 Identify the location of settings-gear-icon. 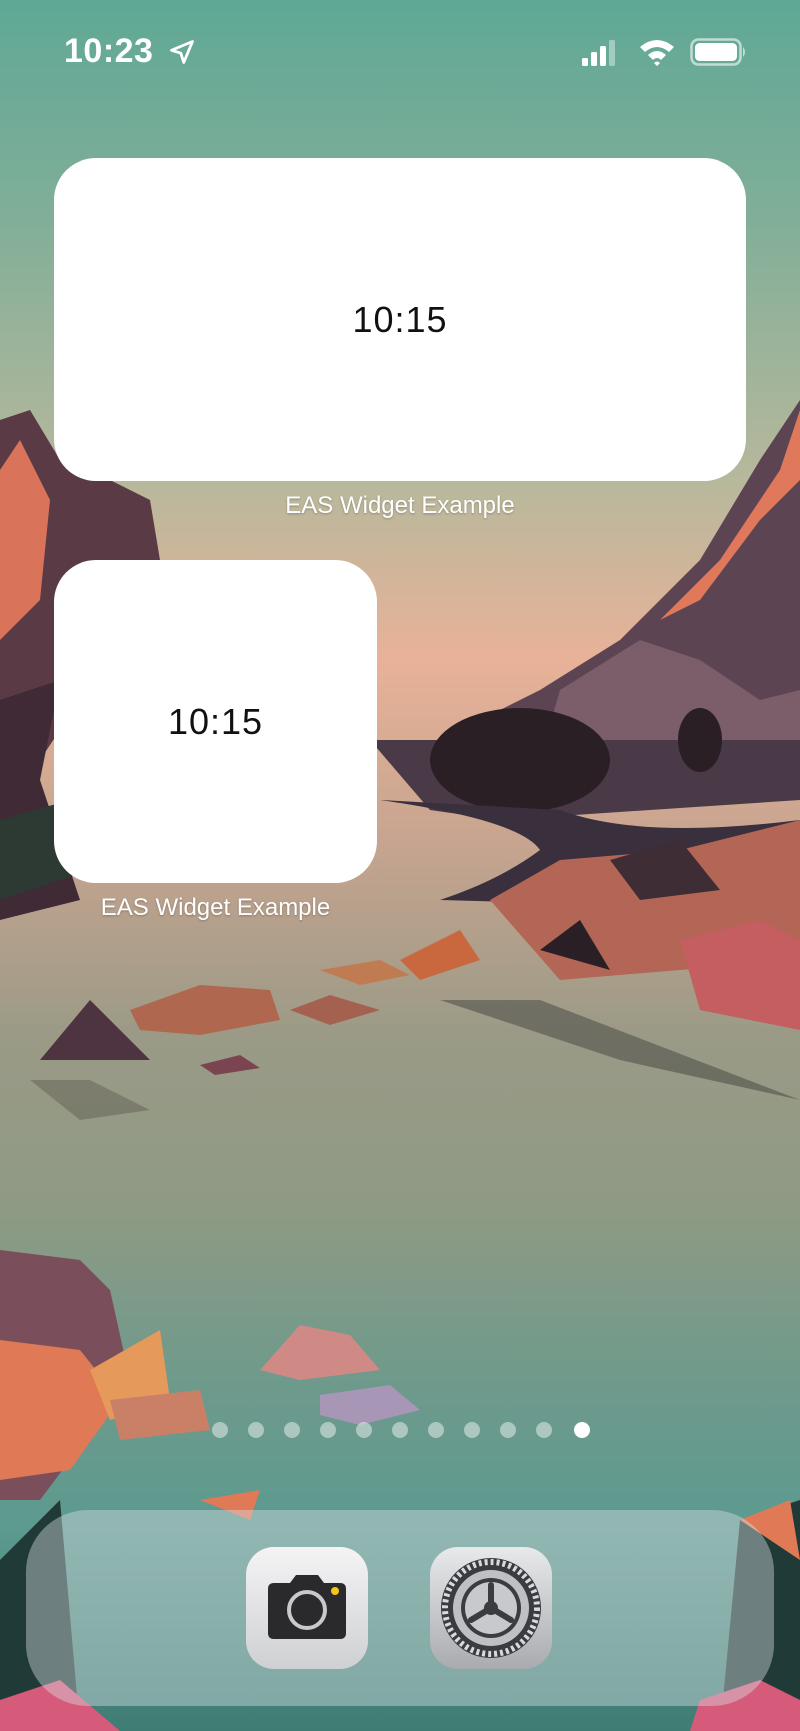
(491, 1608).